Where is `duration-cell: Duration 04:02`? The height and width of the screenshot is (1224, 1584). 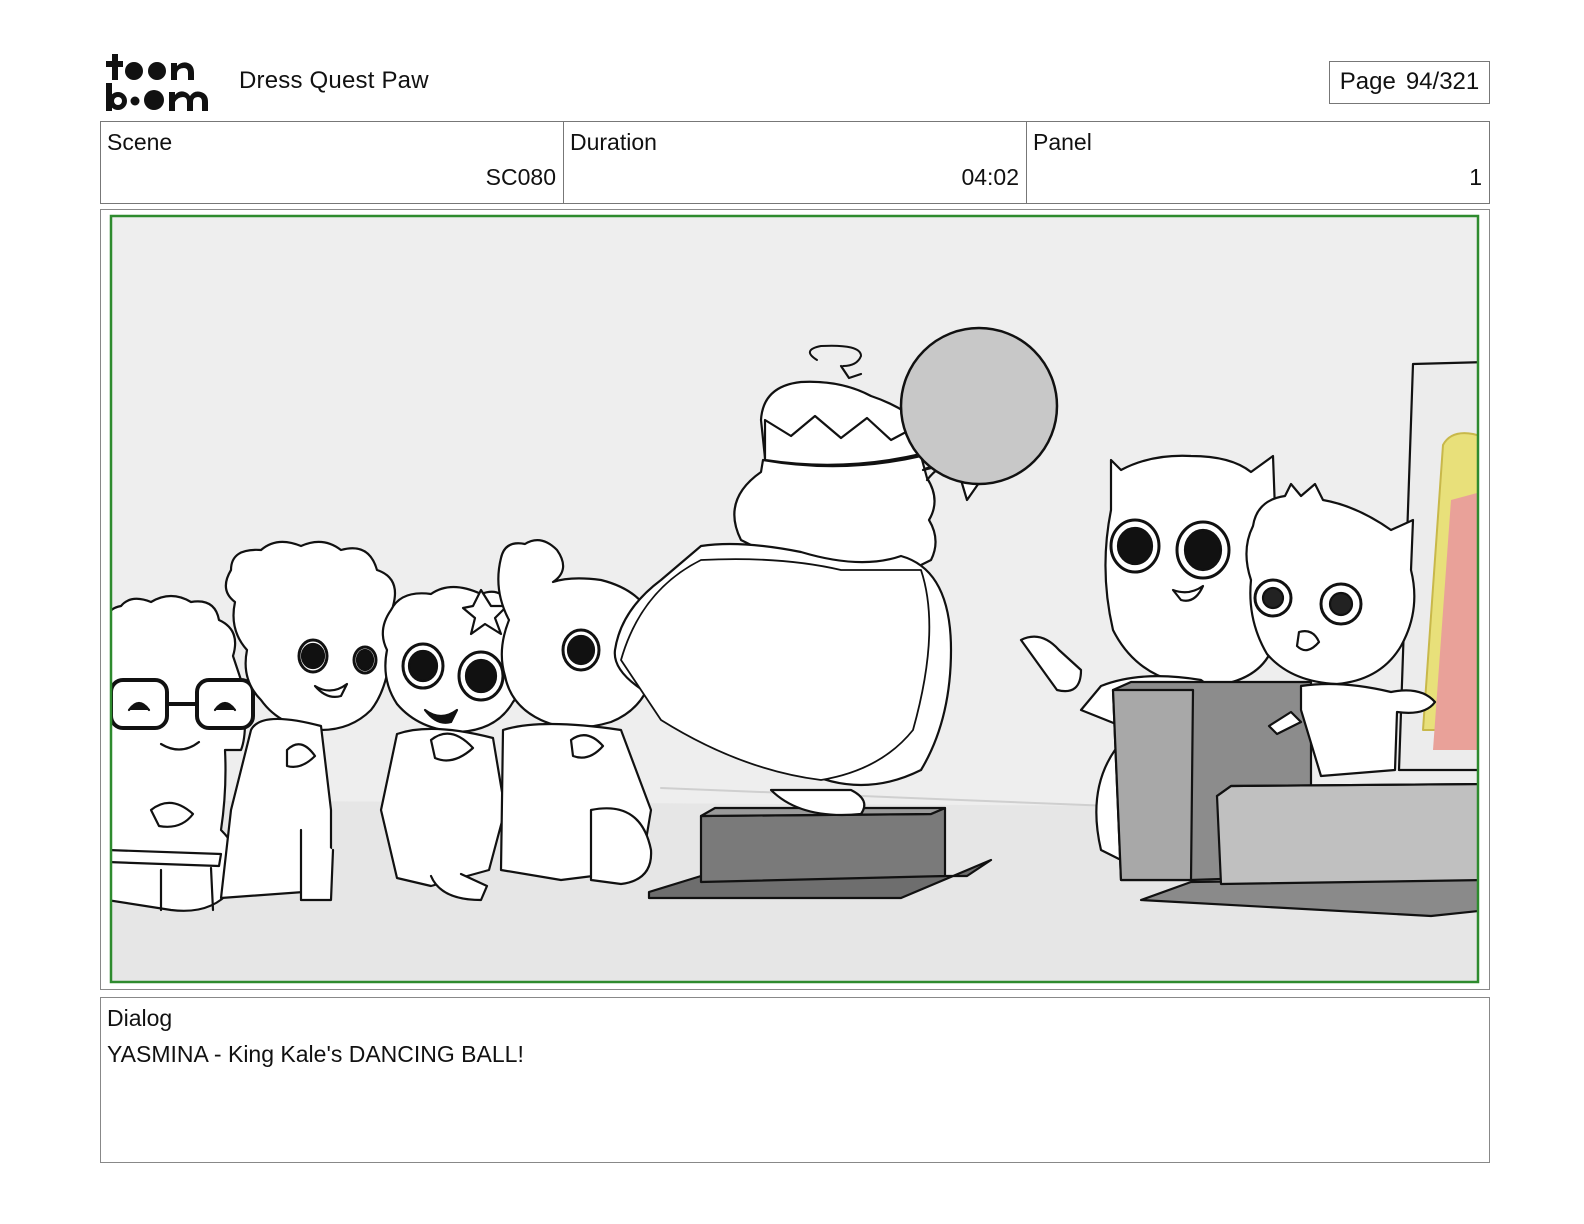 duration-cell: Duration 04:02 is located at coordinates (795, 162).